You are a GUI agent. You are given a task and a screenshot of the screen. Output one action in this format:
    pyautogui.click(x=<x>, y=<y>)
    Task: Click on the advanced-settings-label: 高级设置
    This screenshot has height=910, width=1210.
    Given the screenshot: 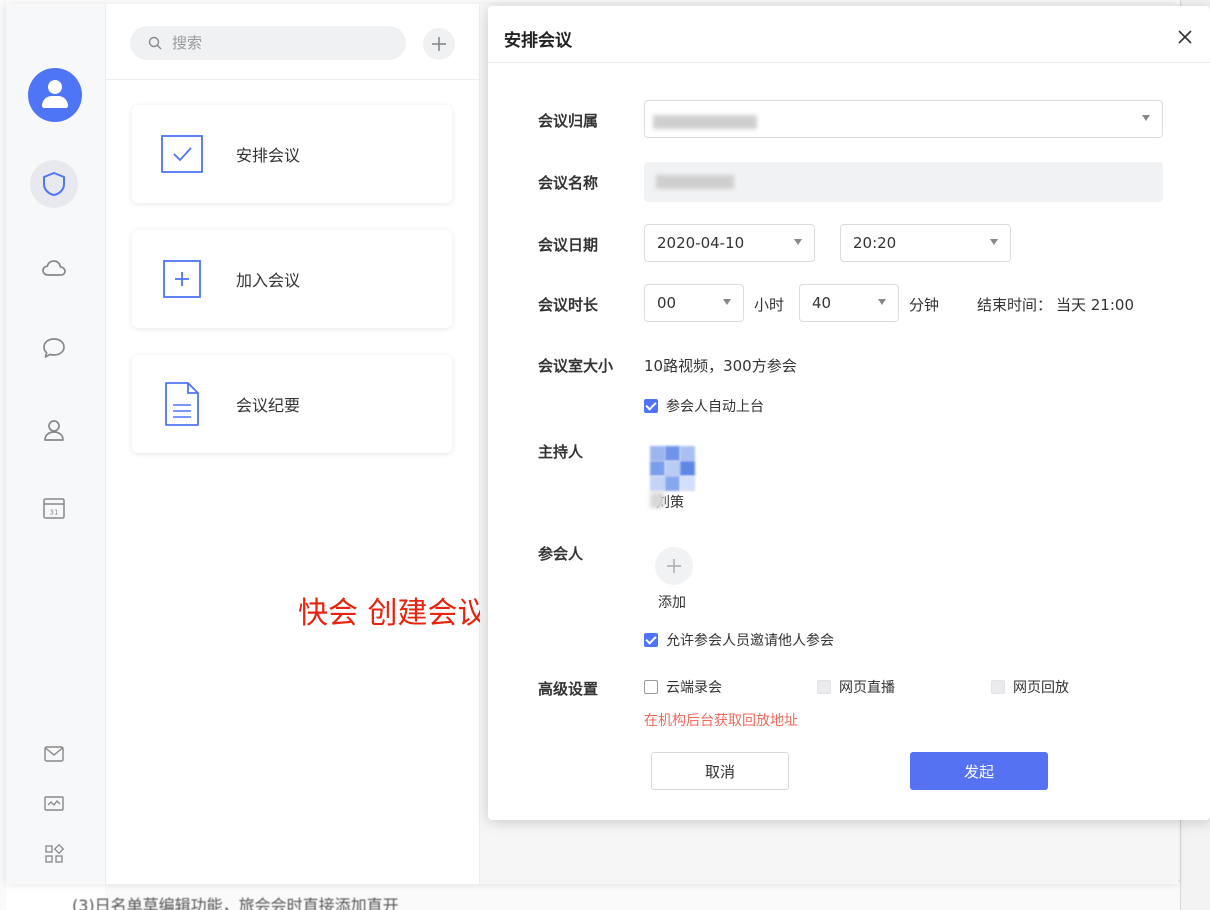 What is the action you would take?
    pyautogui.click(x=568, y=689)
    